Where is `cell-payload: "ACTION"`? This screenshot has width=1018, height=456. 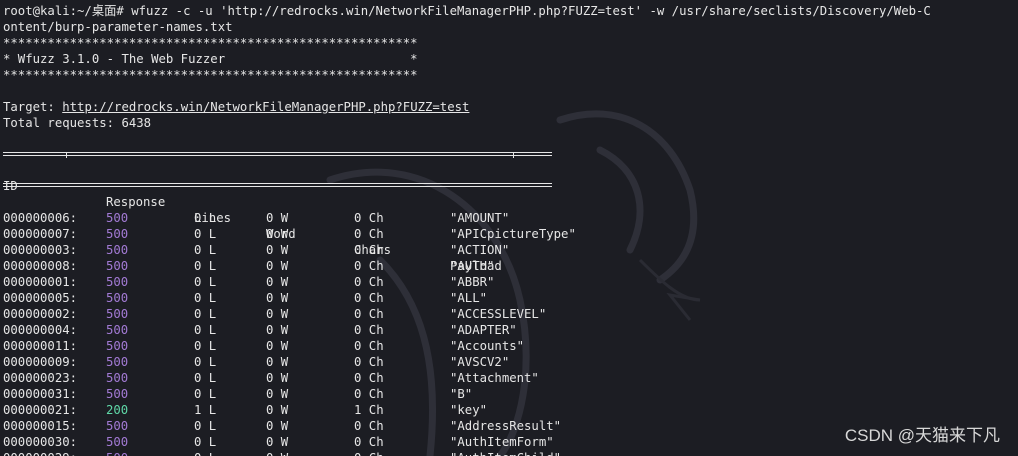
cell-payload: "ACTION" is located at coordinates (480, 250).